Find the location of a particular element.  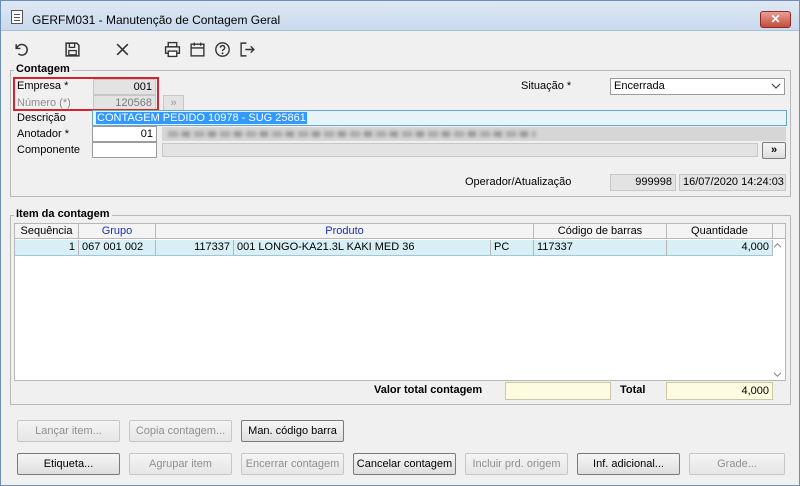

close-icon is located at coordinates (122, 49).